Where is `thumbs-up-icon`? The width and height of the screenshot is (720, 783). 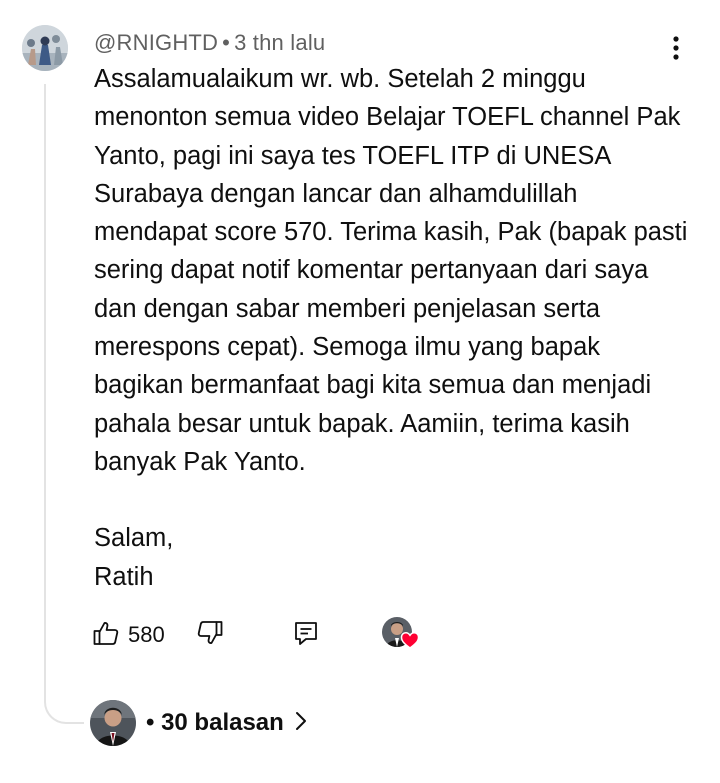 thumbs-up-icon is located at coordinates (106, 635).